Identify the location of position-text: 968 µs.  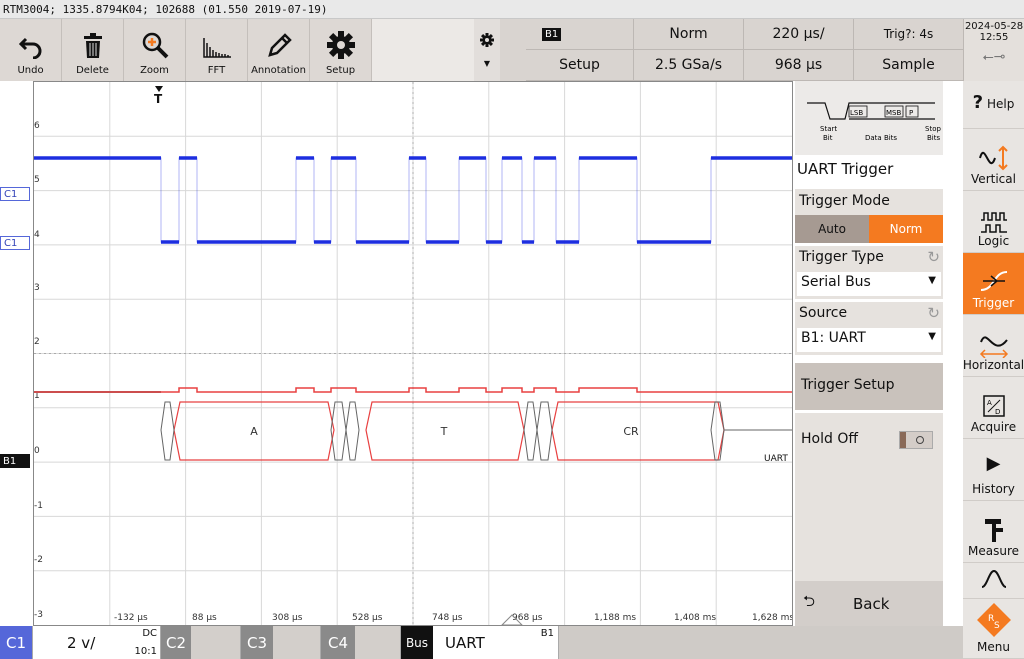
(798, 65).